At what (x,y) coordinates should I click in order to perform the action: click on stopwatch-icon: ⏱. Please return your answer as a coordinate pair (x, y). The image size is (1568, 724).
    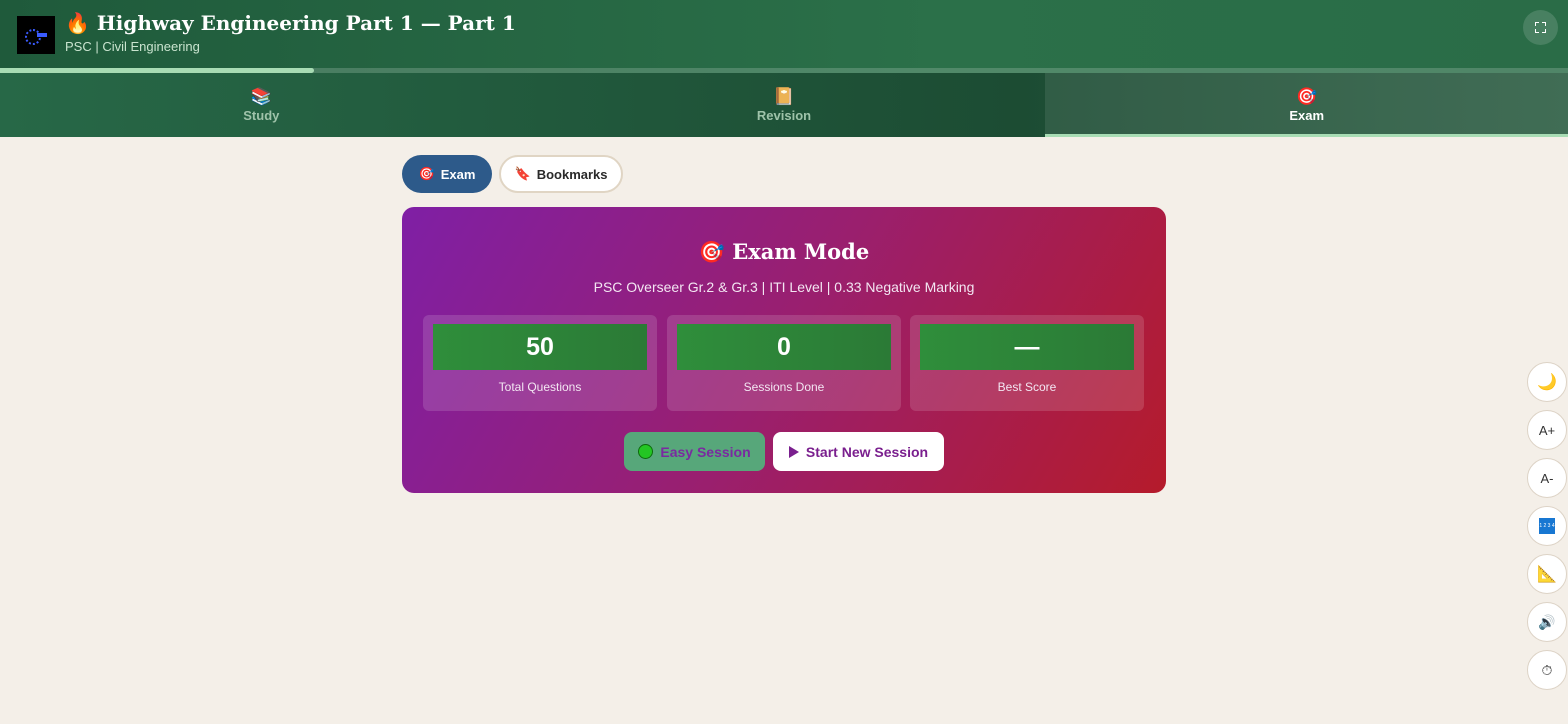
    Looking at the image, I should click on (1547, 669).